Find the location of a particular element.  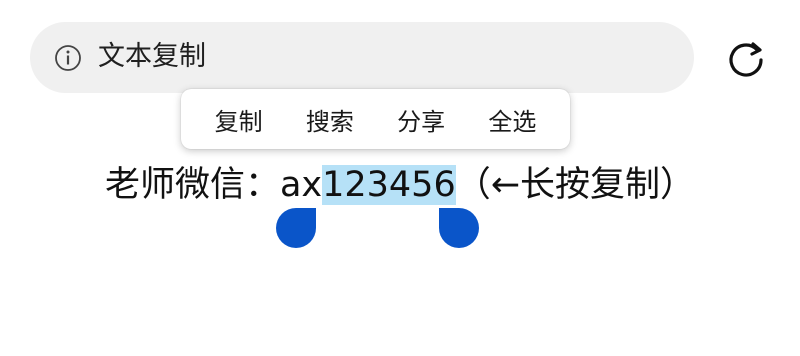

info-circle-icon is located at coordinates (68, 58).